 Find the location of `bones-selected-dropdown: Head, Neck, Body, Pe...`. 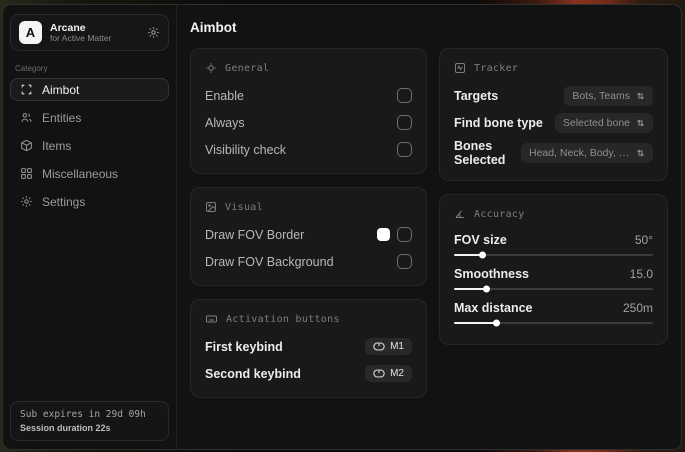

bones-selected-dropdown: Head, Neck, Body, Pe... is located at coordinates (587, 153).